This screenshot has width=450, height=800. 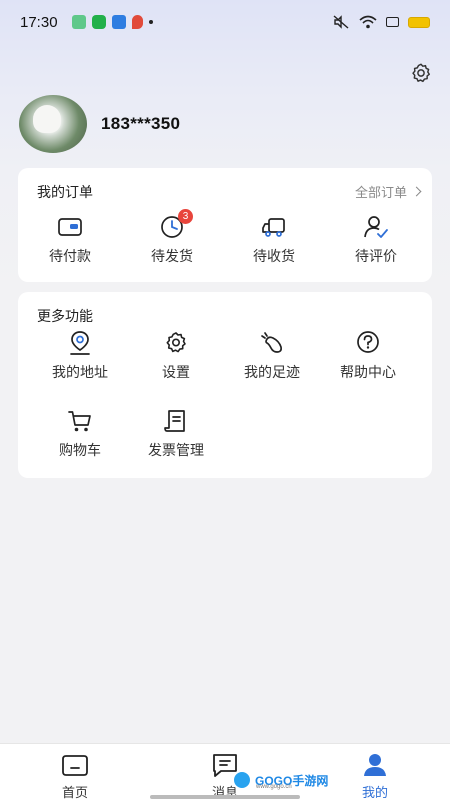 What do you see at coordinates (242, 780) in the screenshot?
I see `watermark-logo-icon` at bounding box center [242, 780].